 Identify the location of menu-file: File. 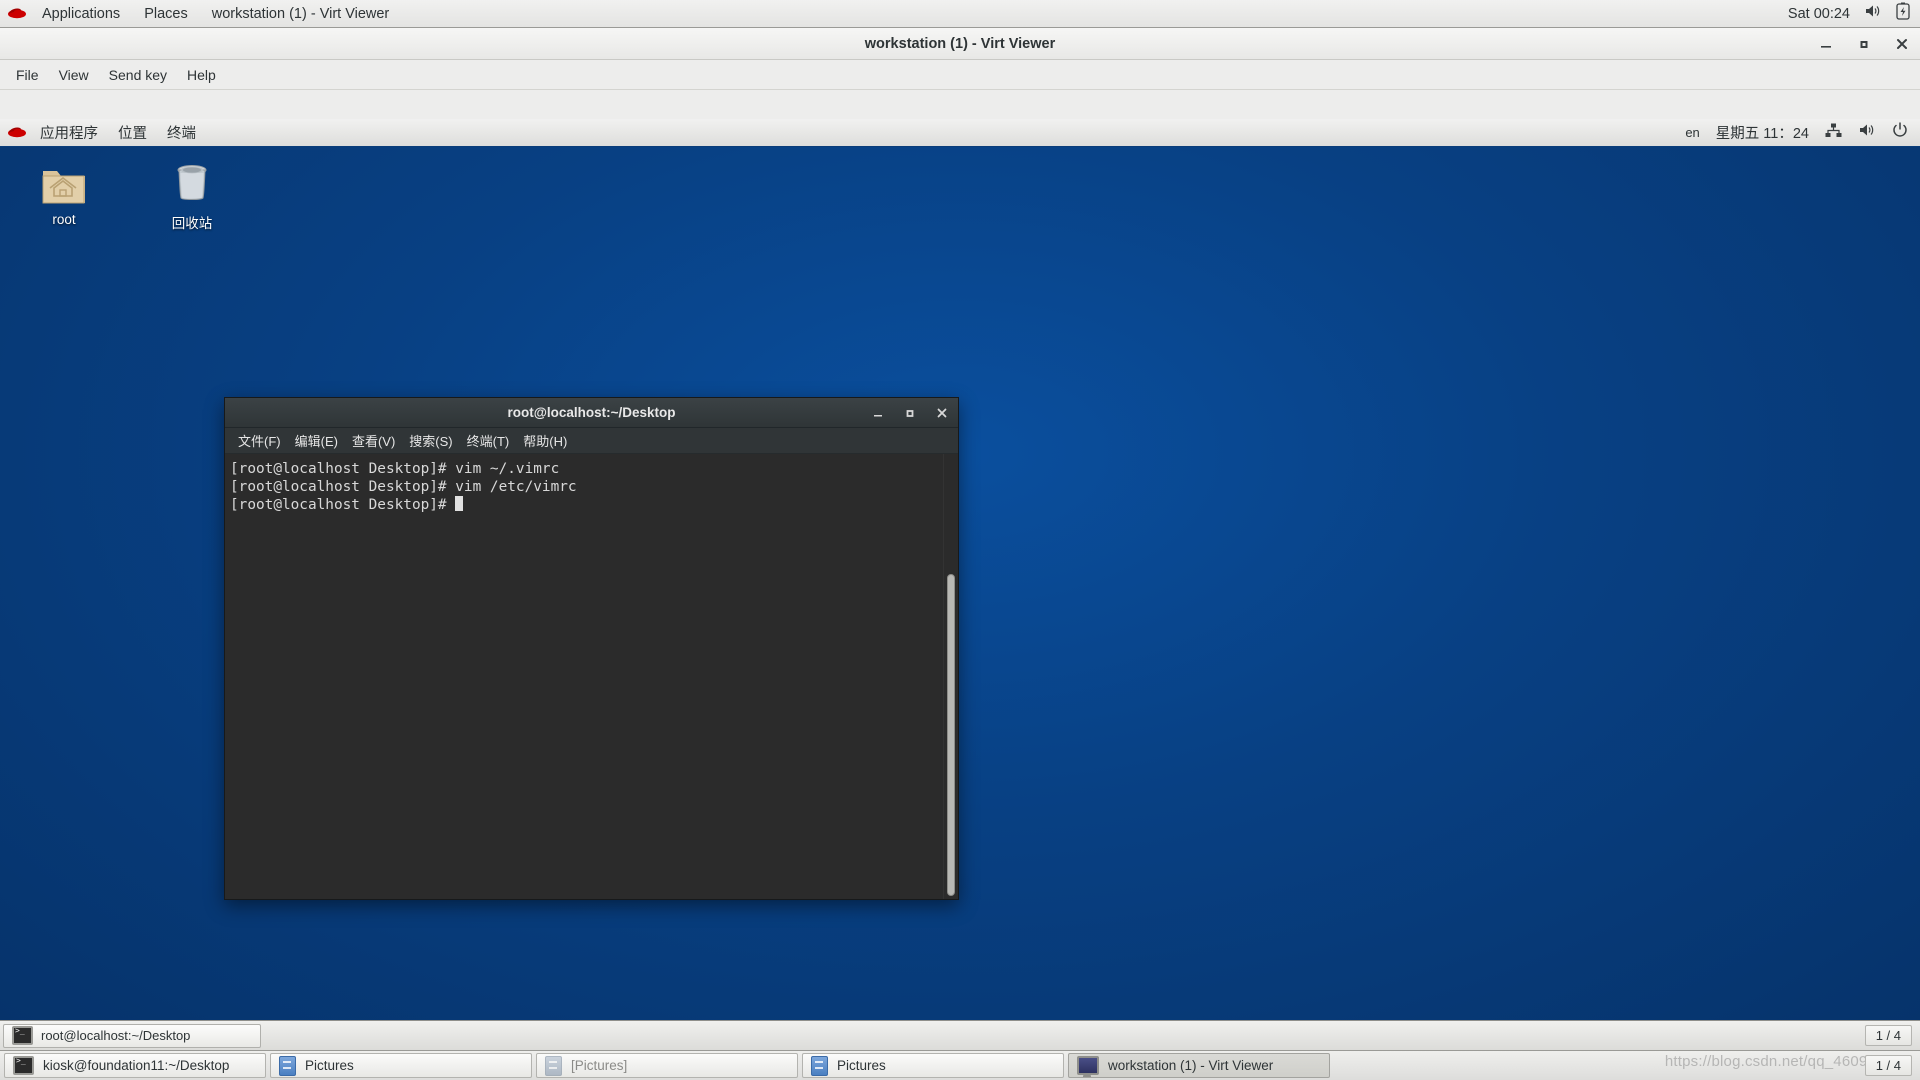
(27, 75).